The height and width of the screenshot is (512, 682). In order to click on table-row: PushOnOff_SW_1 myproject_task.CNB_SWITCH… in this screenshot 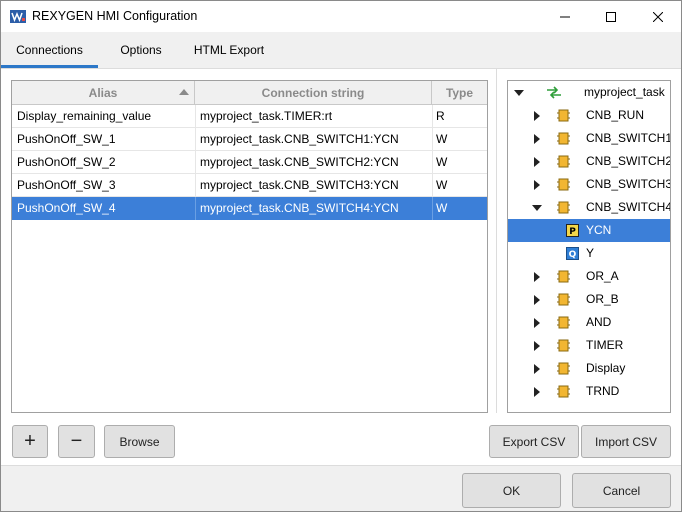, I will do `click(249, 139)`.